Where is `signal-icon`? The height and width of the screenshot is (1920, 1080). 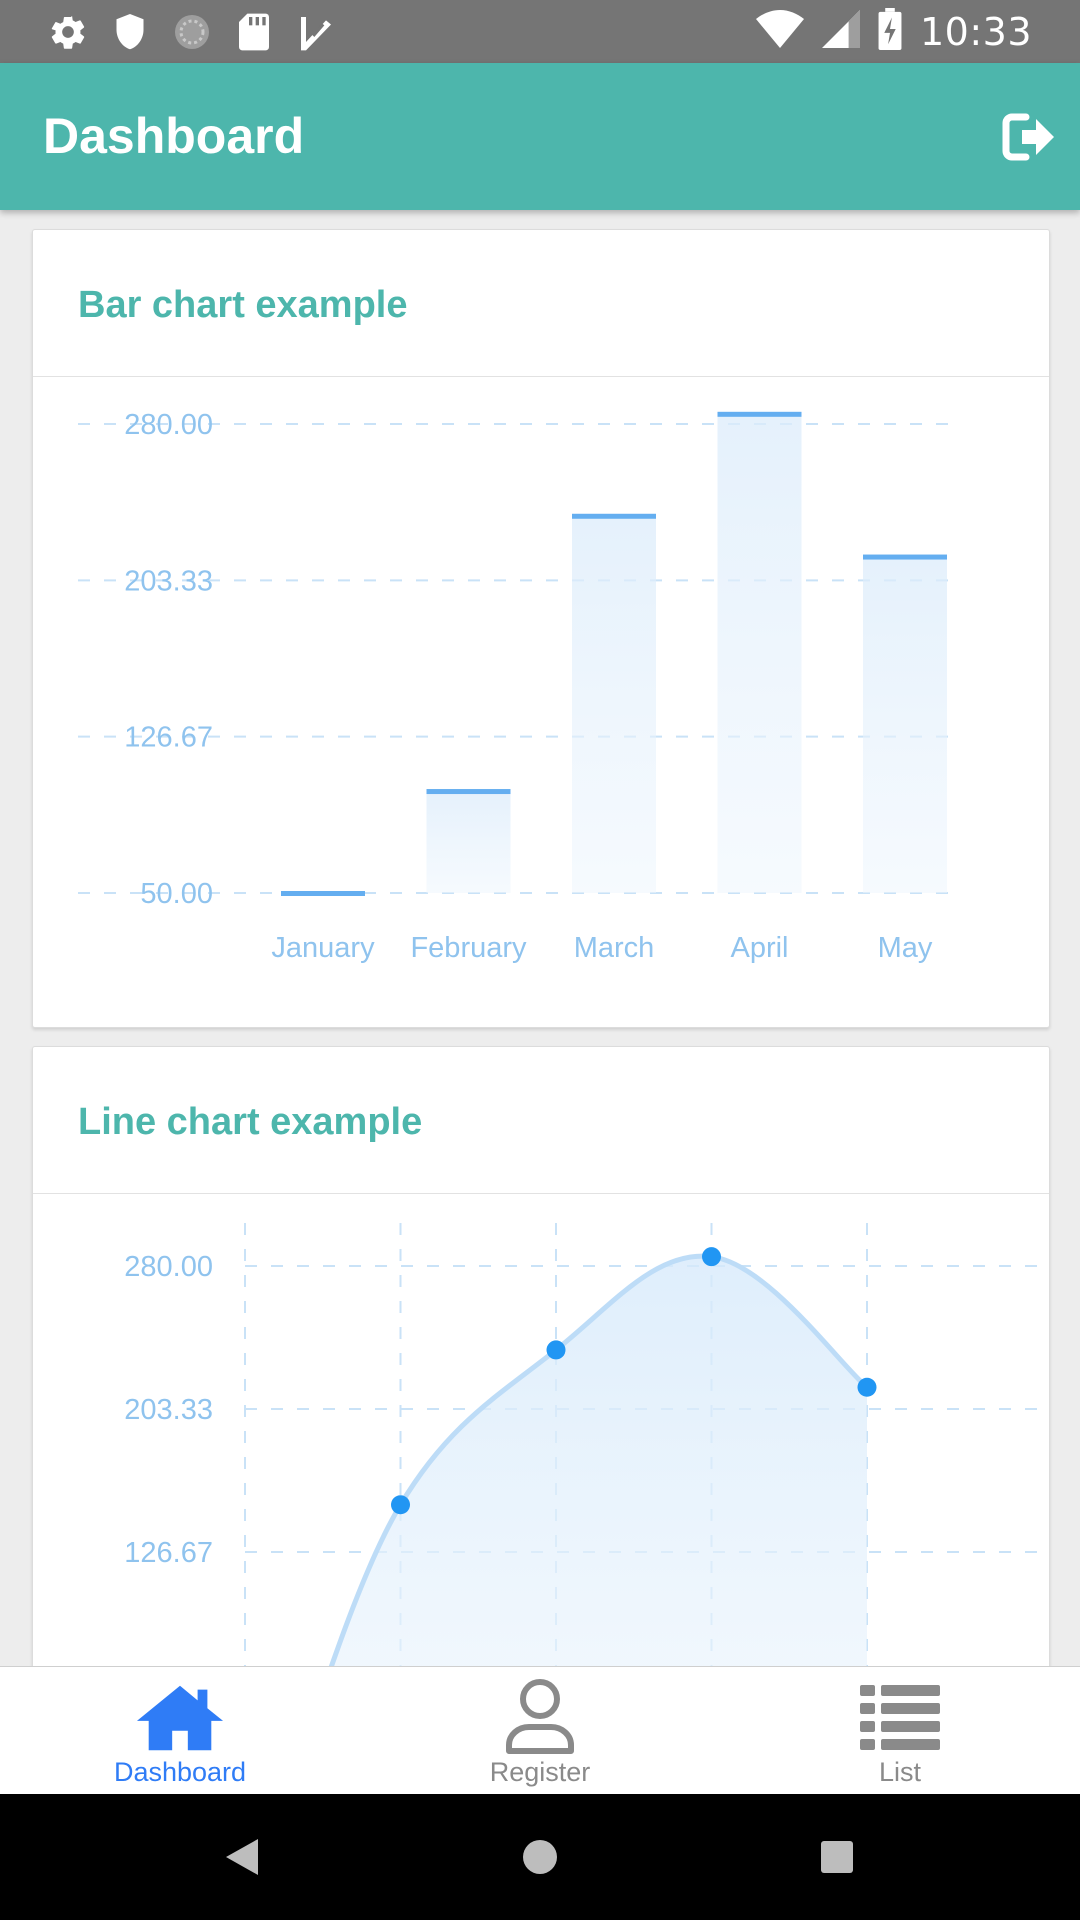
signal-icon is located at coordinates (840, 31).